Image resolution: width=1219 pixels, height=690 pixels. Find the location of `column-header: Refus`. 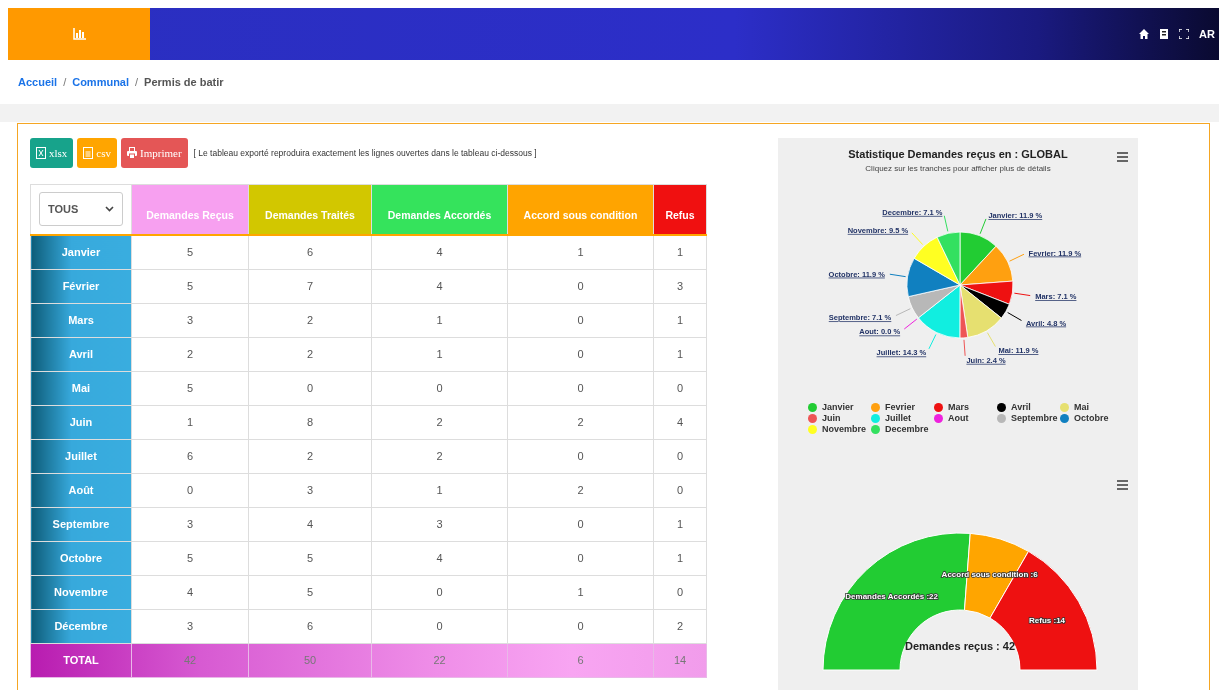

column-header: Refus is located at coordinates (680, 209).